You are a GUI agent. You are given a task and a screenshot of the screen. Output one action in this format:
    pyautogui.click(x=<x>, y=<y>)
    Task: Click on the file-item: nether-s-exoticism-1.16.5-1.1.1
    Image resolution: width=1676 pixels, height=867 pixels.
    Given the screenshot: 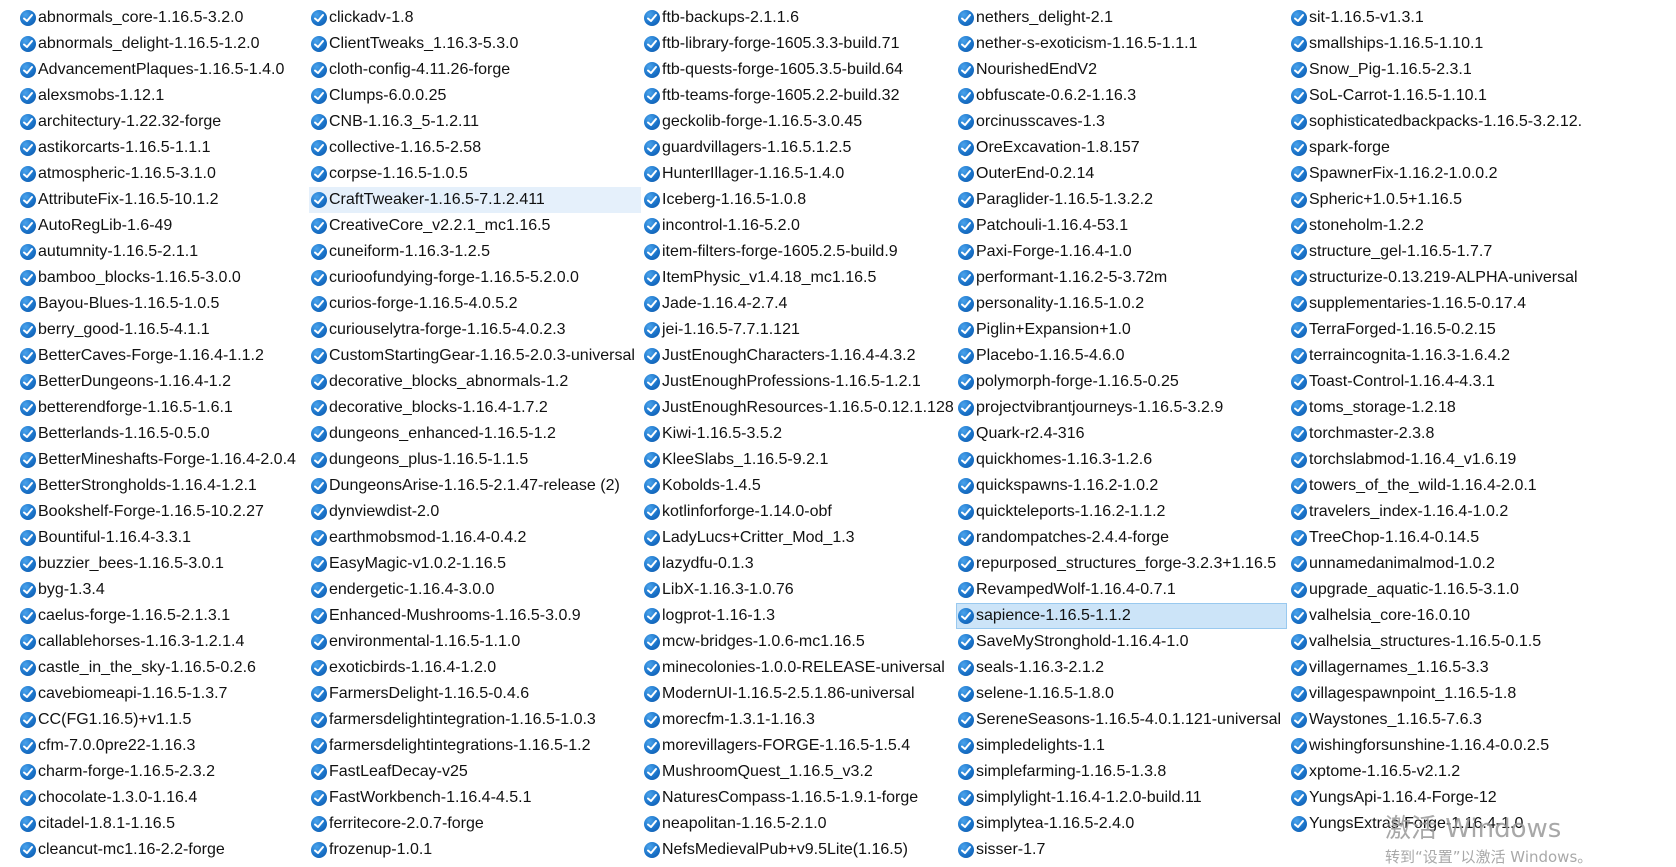 What is the action you would take?
    pyautogui.click(x=1121, y=44)
    